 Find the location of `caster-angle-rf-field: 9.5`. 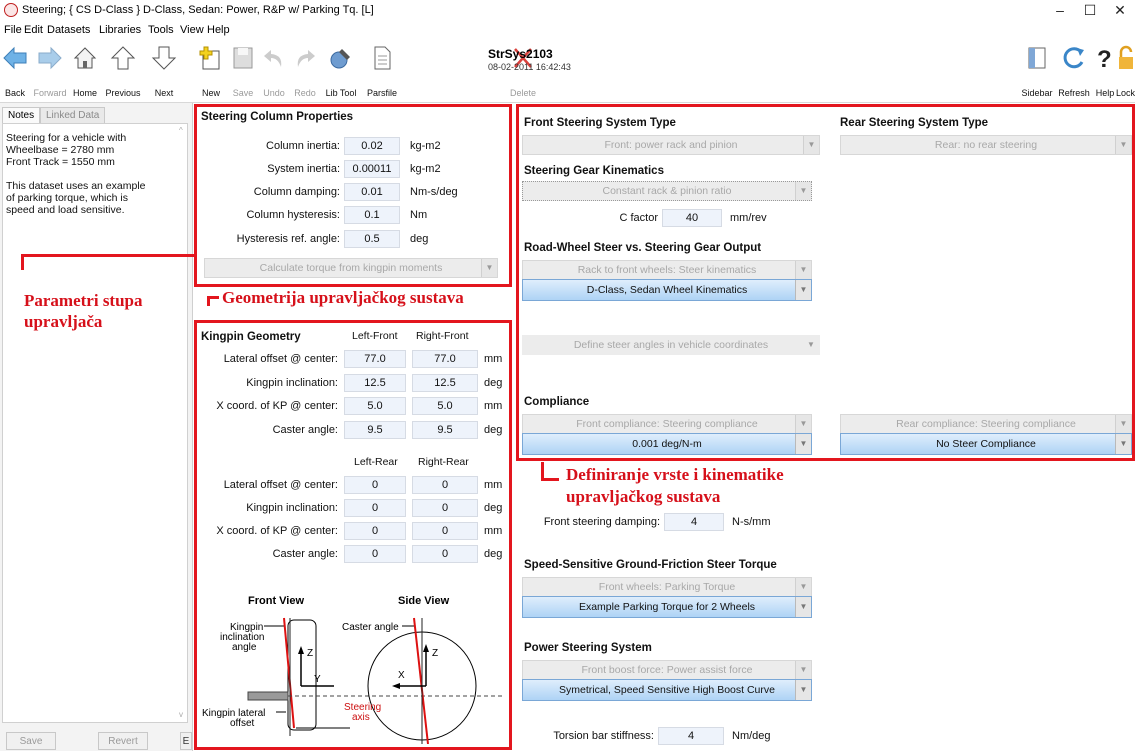

caster-angle-rf-field: 9.5 is located at coordinates (445, 430).